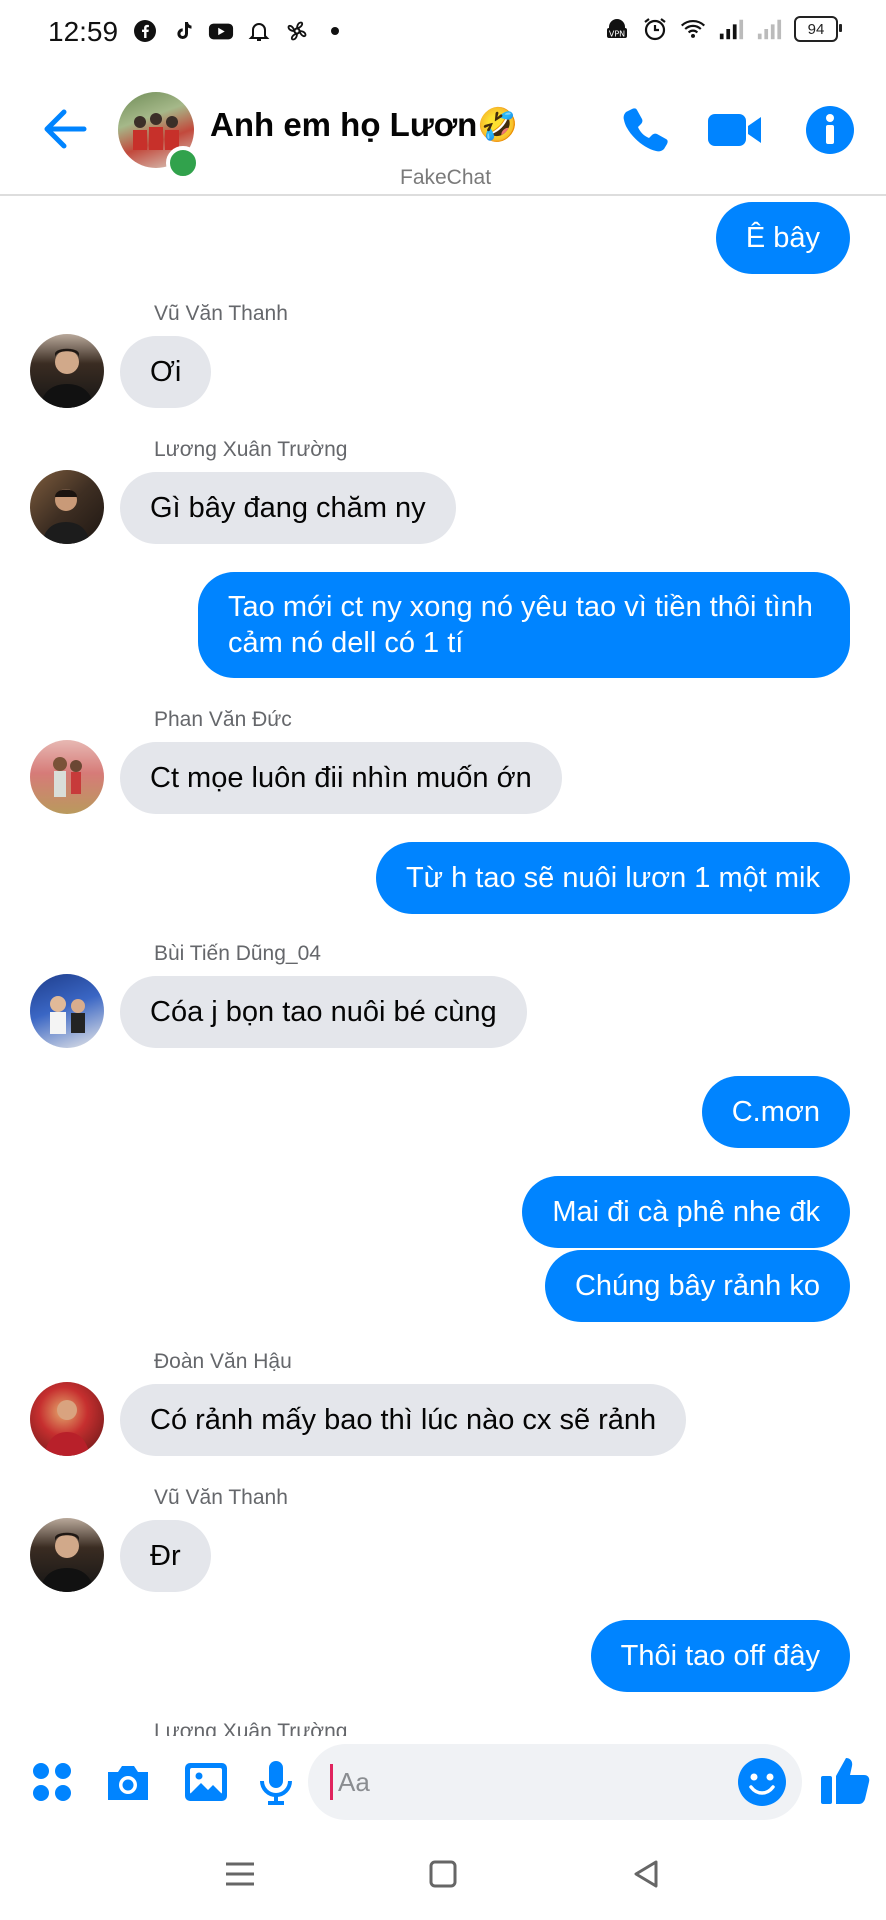  I want to click on chat-header: Anh em họ Lươn🤣 FakeChat, so click(443, 133).